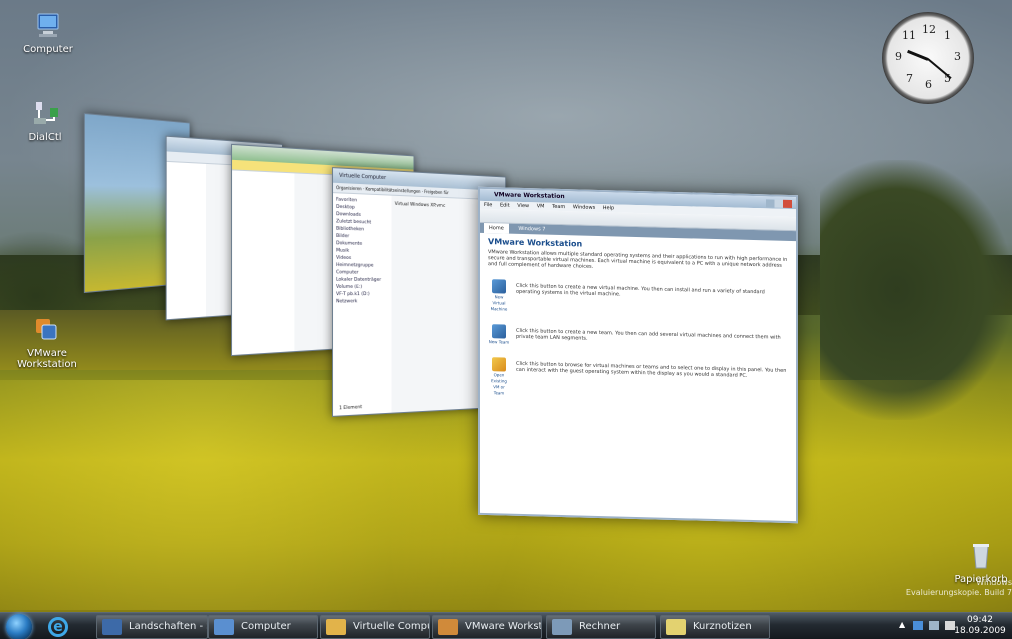  What do you see at coordinates (45, 137) in the screenshot?
I see `desktop-icon-label: DialCtl` at bounding box center [45, 137].